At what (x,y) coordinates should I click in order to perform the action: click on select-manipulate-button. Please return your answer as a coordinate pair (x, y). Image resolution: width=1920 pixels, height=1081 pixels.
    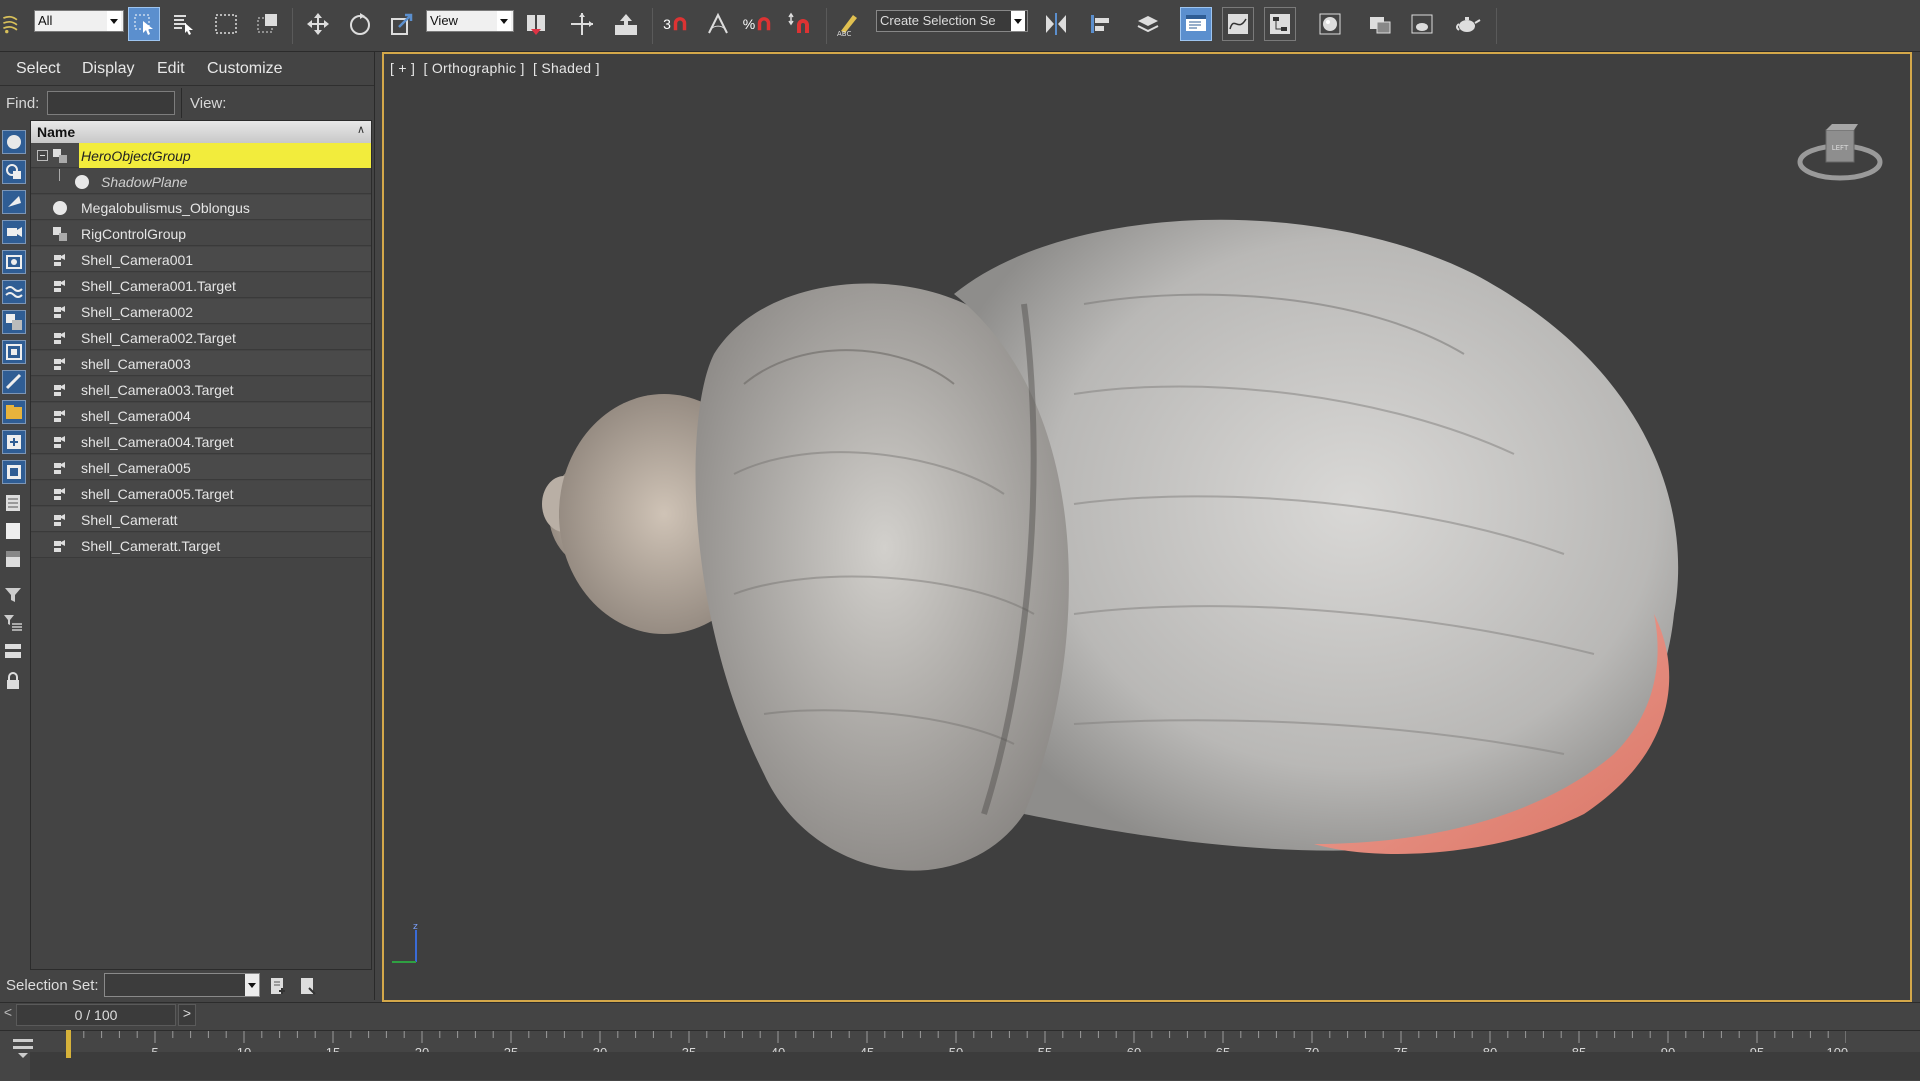
    Looking at the image, I should click on (582, 24).